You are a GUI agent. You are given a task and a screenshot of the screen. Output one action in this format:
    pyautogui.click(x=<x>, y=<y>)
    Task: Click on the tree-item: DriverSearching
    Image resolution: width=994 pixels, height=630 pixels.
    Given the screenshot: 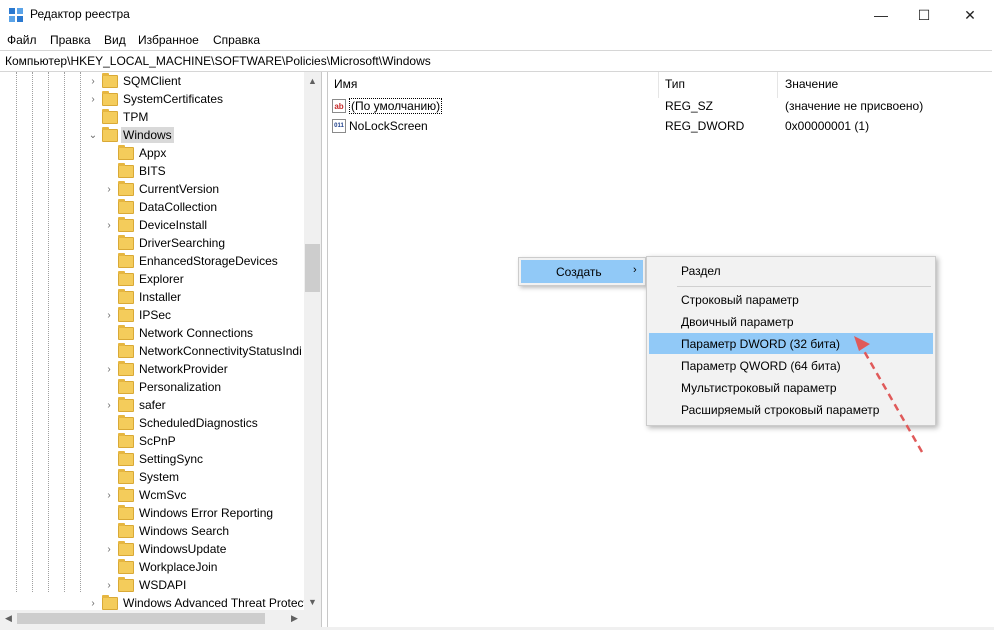 What is the action you would take?
    pyautogui.click(x=165, y=243)
    